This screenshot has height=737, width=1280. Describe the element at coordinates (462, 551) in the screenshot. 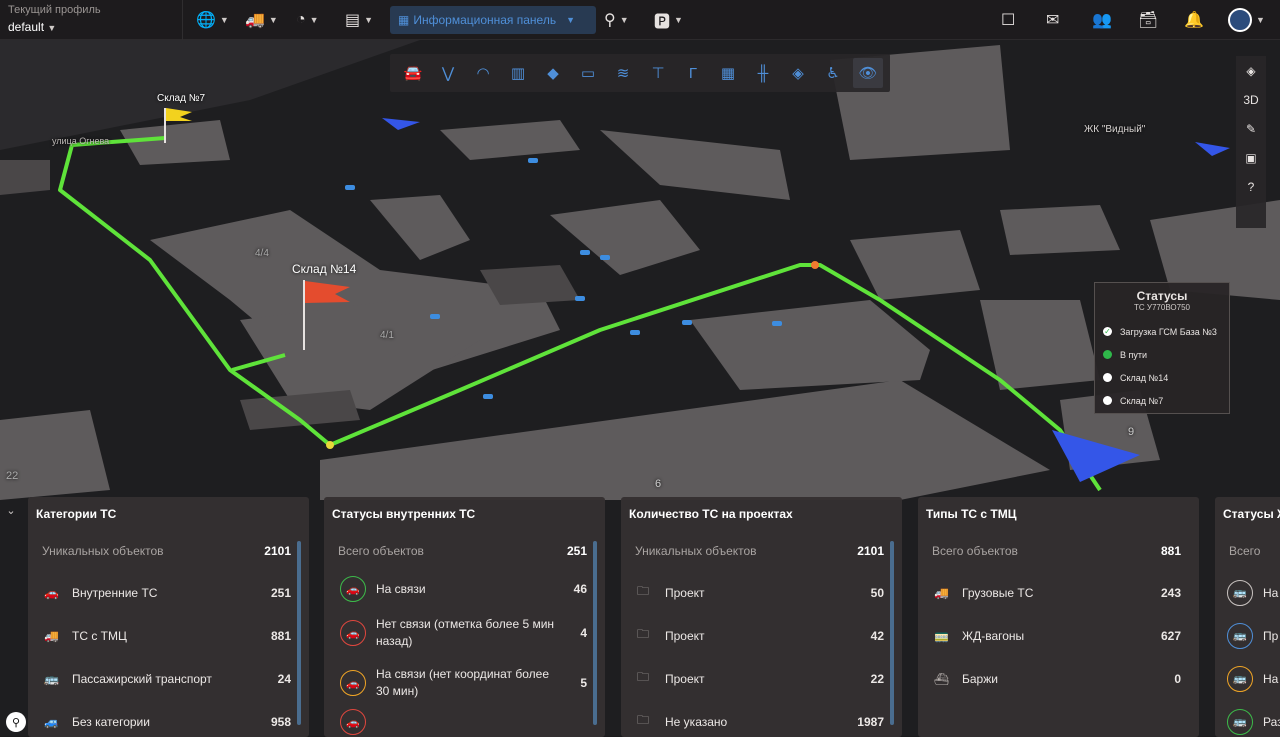

I see `panel-total: Всего объектов 251` at that location.